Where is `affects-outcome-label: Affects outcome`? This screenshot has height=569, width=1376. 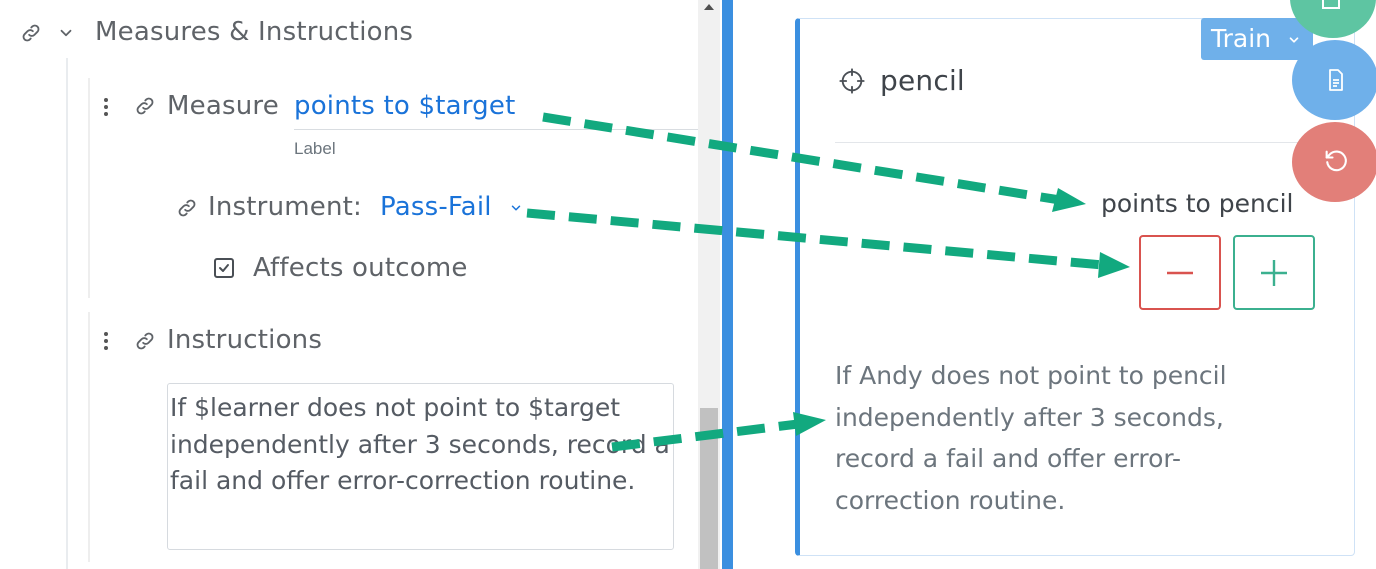
affects-outcome-label: Affects outcome is located at coordinates (360, 268).